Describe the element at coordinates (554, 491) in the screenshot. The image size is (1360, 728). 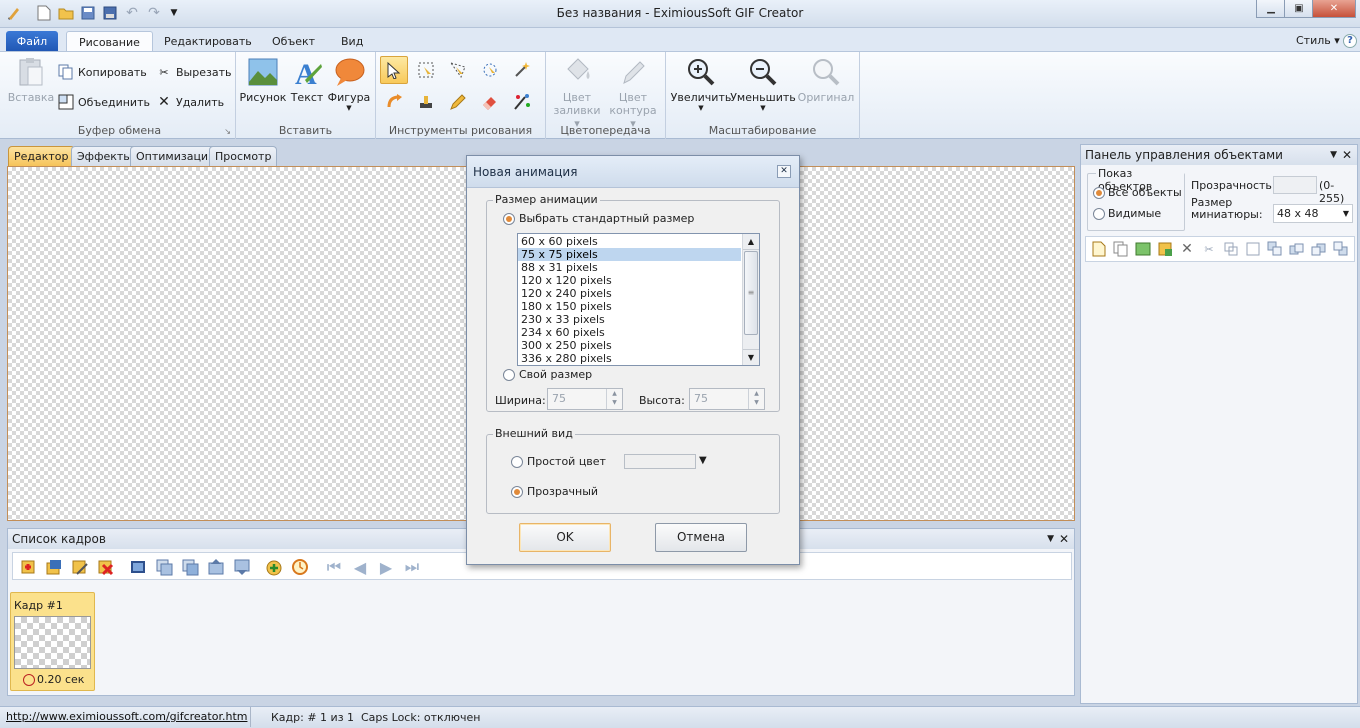
I see `transparent-radio: Прозрачный` at that location.